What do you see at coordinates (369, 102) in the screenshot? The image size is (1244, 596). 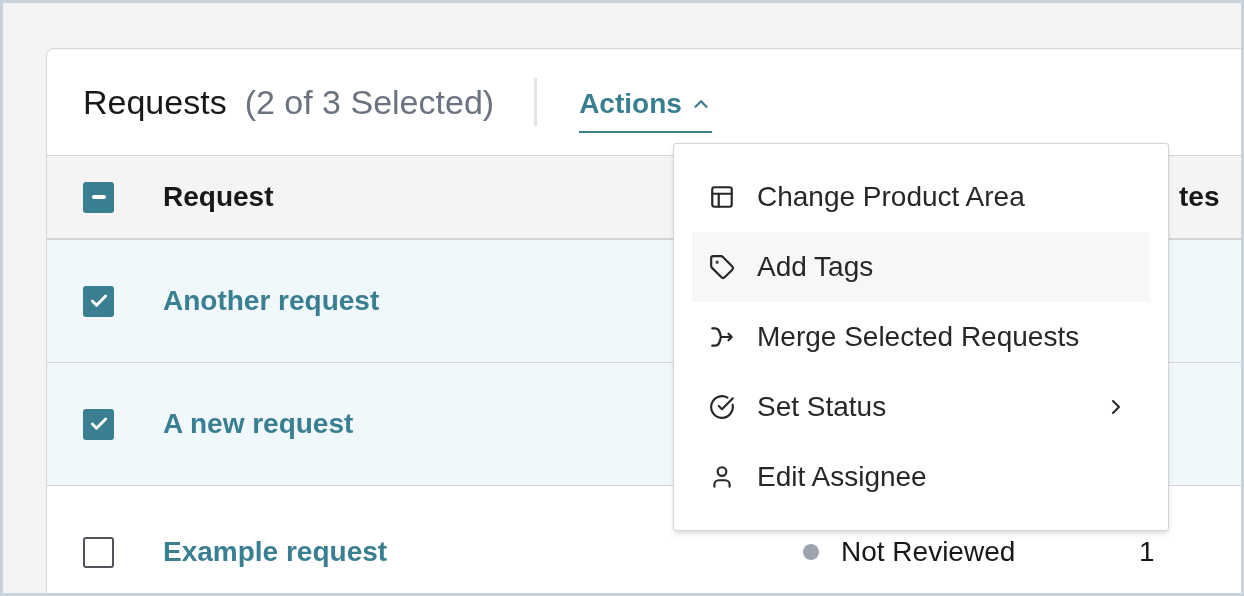 I see `selection-count: (2 of 3 Selected)` at bounding box center [369, 102].